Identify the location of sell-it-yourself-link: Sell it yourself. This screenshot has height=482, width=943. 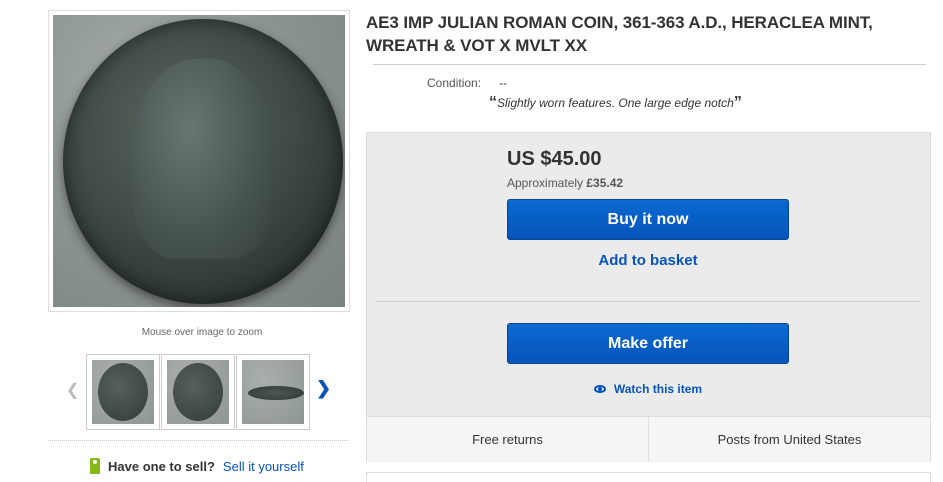
(263, 466).